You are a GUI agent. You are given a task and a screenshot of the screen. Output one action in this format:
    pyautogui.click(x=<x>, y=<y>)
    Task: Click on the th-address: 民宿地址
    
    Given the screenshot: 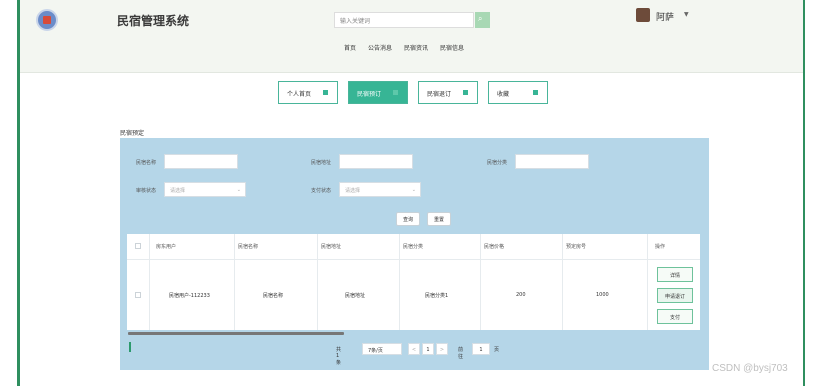 What is the action you would take?
    pyautogui.click(x=331, y=247)
    